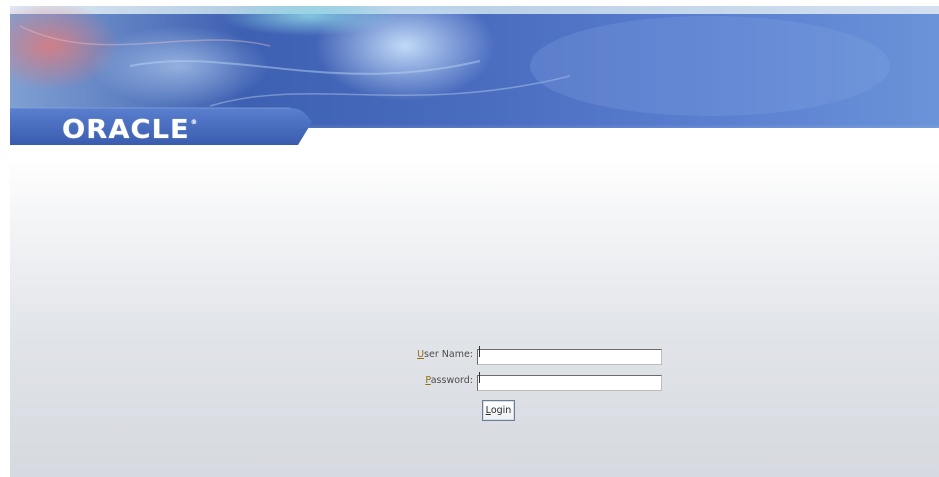 This screenshot has height=477, width=939. I want to click on username-accesskey: U, so click(421, 354).